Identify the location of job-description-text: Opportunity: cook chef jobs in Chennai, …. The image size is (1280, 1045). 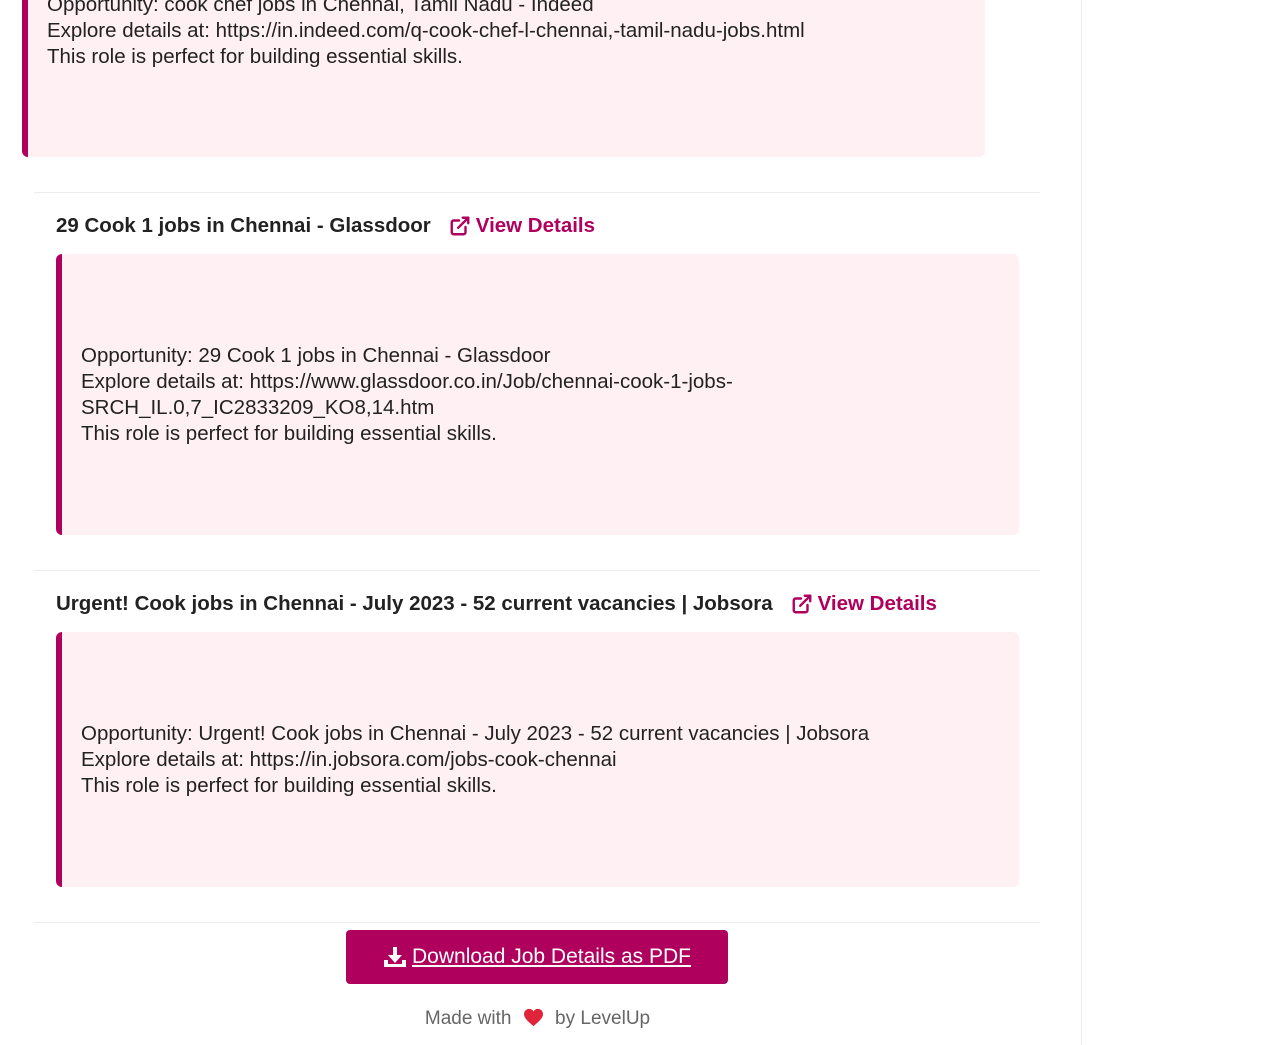
(426, 35).